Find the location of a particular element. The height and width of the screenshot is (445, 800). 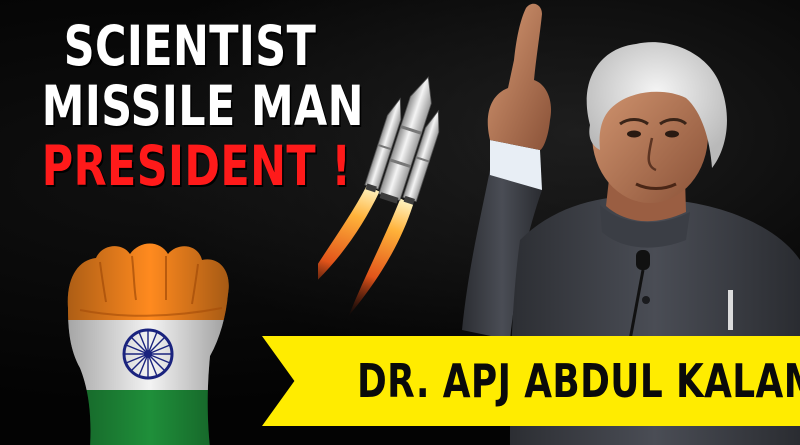

raised-fist-icon is located at coordinates (148, 344).